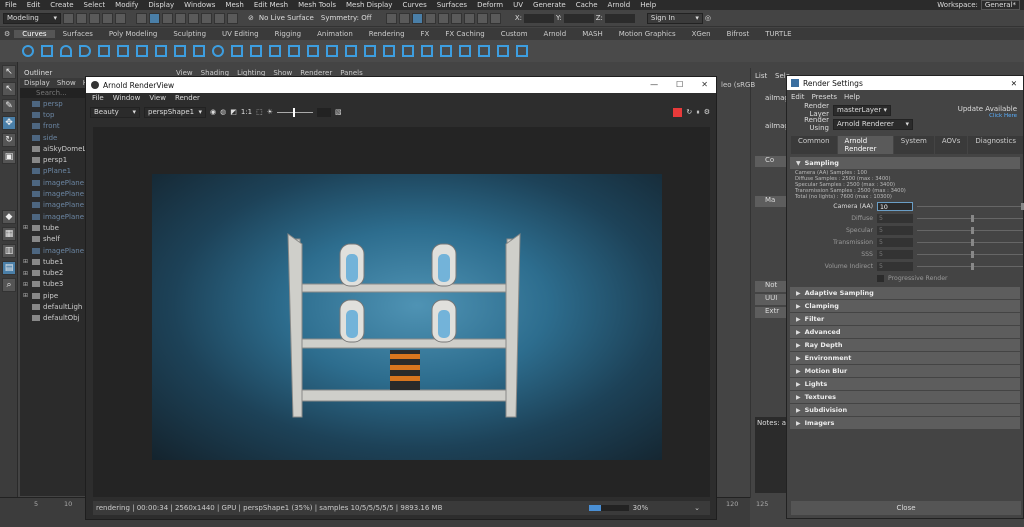  I want to click on undo-icon, so click(107, 18).